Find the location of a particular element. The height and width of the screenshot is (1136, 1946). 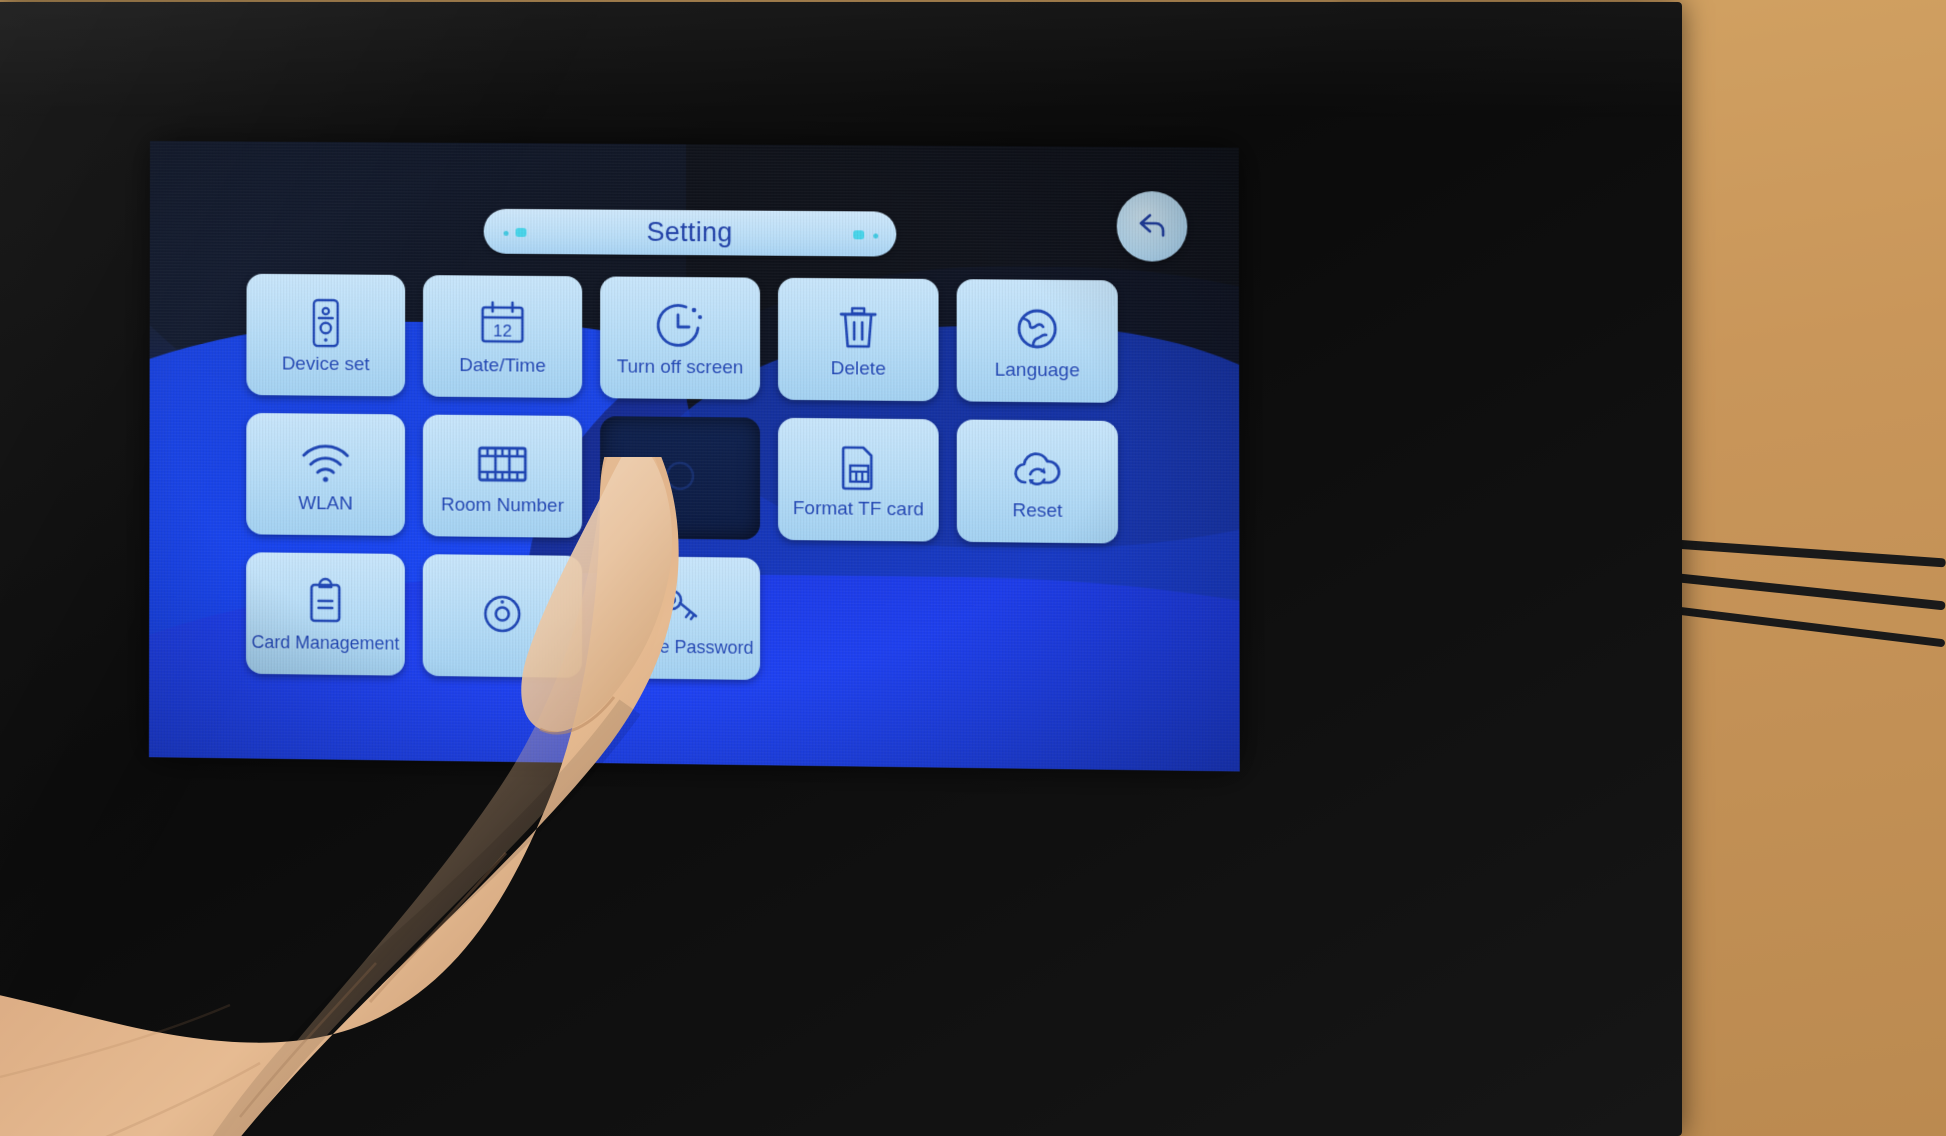

tile-language: Language is located at coordinates (1037, 341).